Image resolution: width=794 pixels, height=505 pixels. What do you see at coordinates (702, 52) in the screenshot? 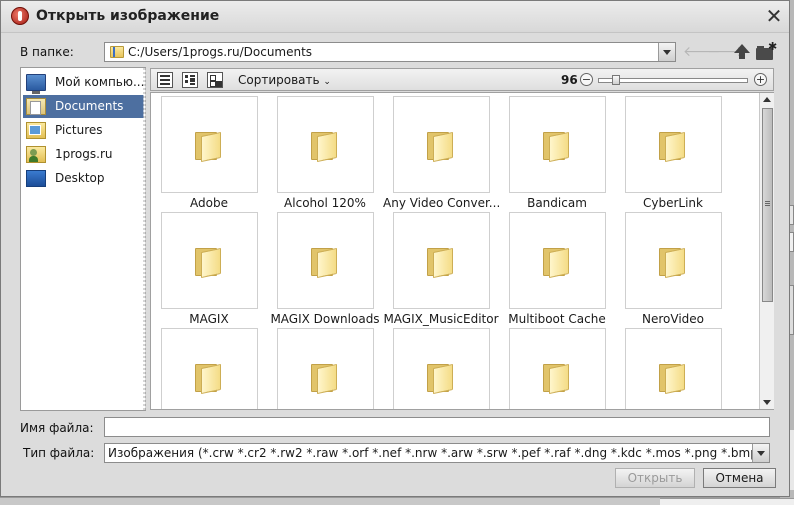
I see `back-arrow-icon: 🡐` at bounding box center [702, 52].